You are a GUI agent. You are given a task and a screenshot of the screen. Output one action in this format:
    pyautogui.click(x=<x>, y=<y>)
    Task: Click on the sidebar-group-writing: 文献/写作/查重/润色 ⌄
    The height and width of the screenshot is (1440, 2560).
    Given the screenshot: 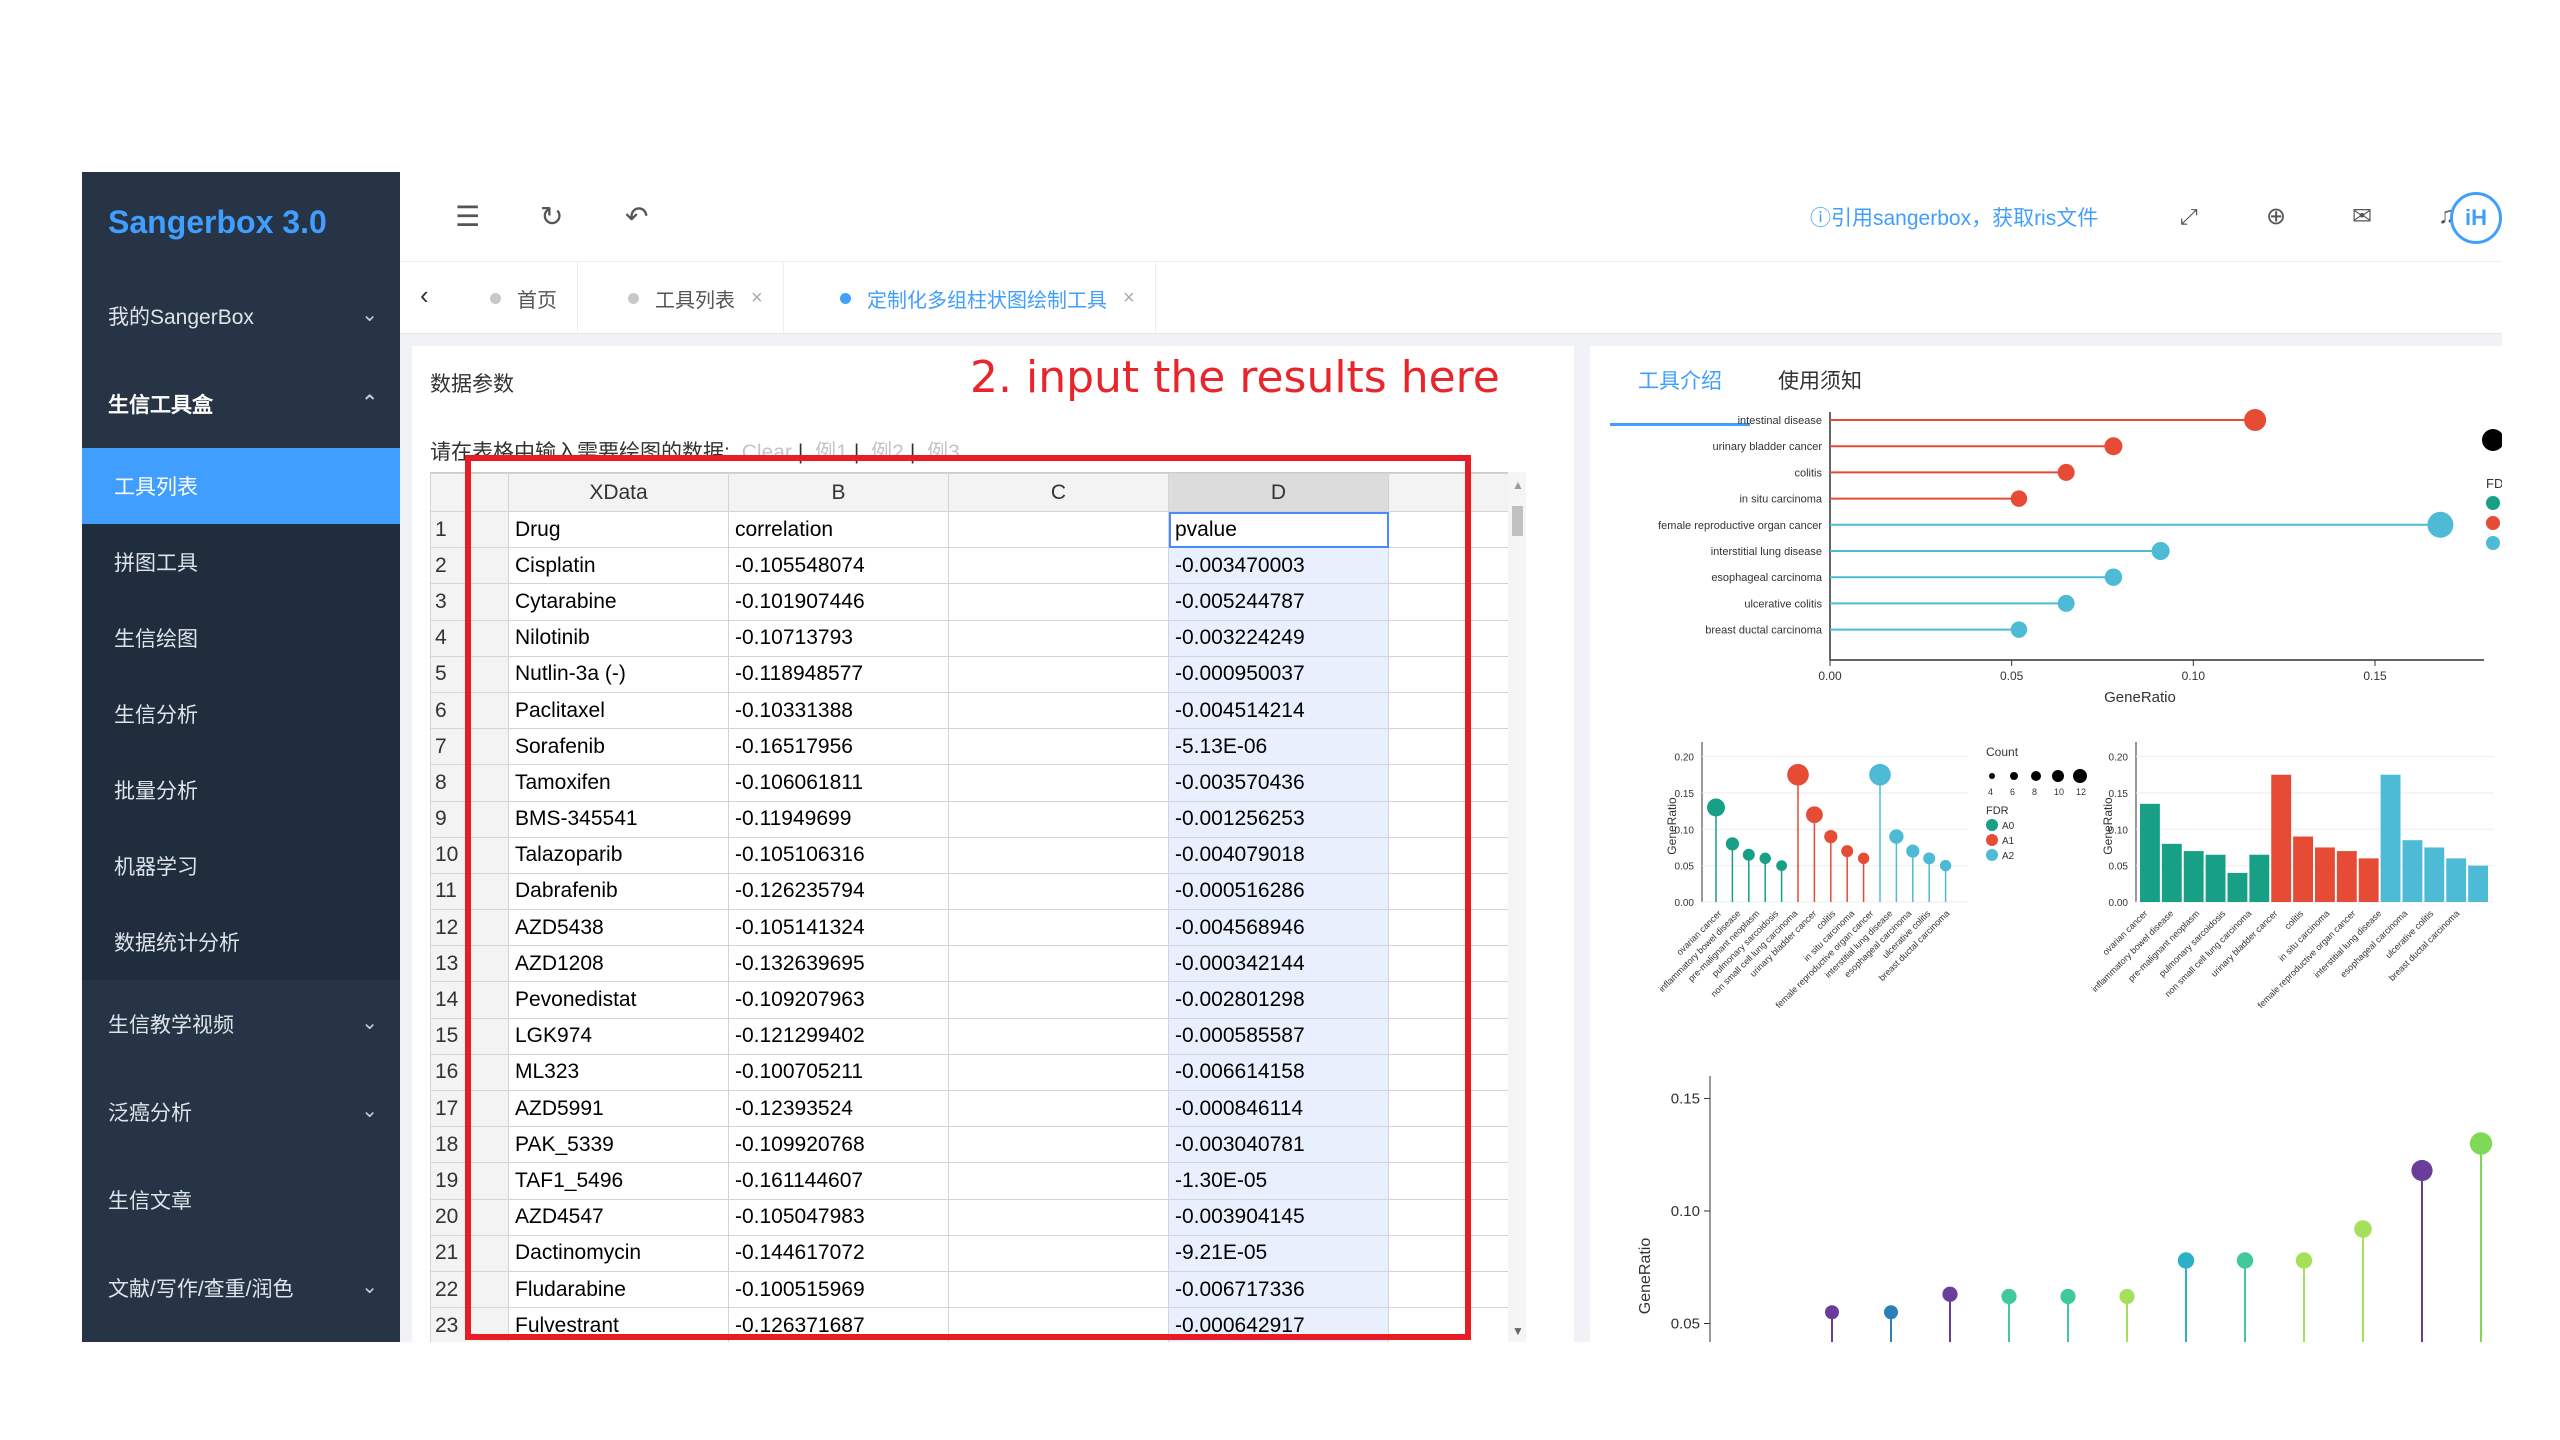 What is the action you would take?
    pyautogui.click(x=241, y=1288)
    